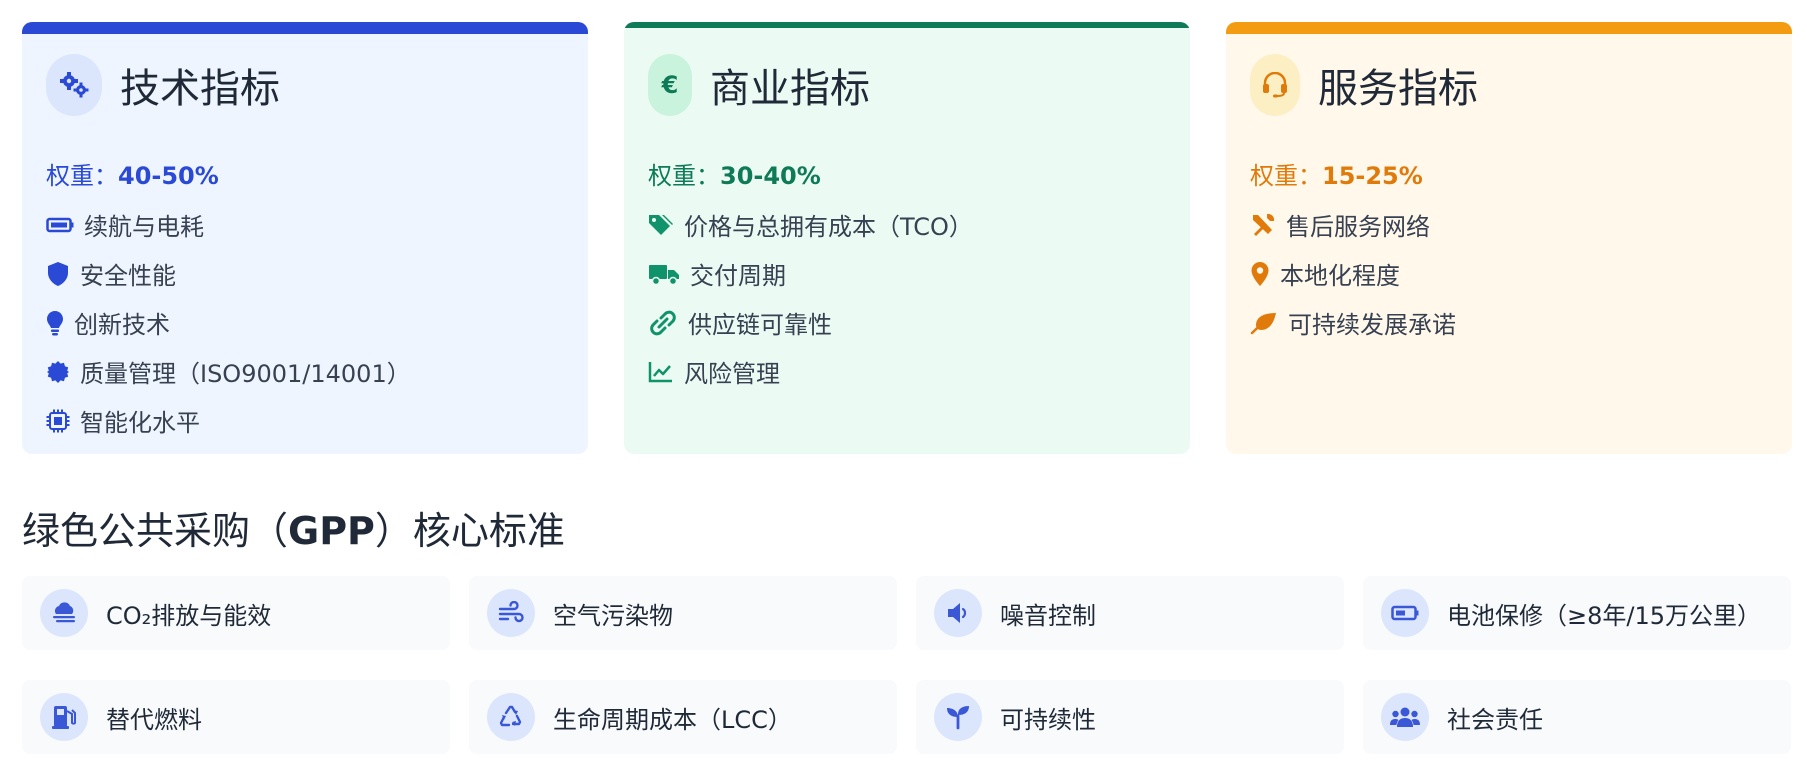  Describe the element at coordinates (228, 273) in the screenshot. I see `list-item: 安全性能` at that location.